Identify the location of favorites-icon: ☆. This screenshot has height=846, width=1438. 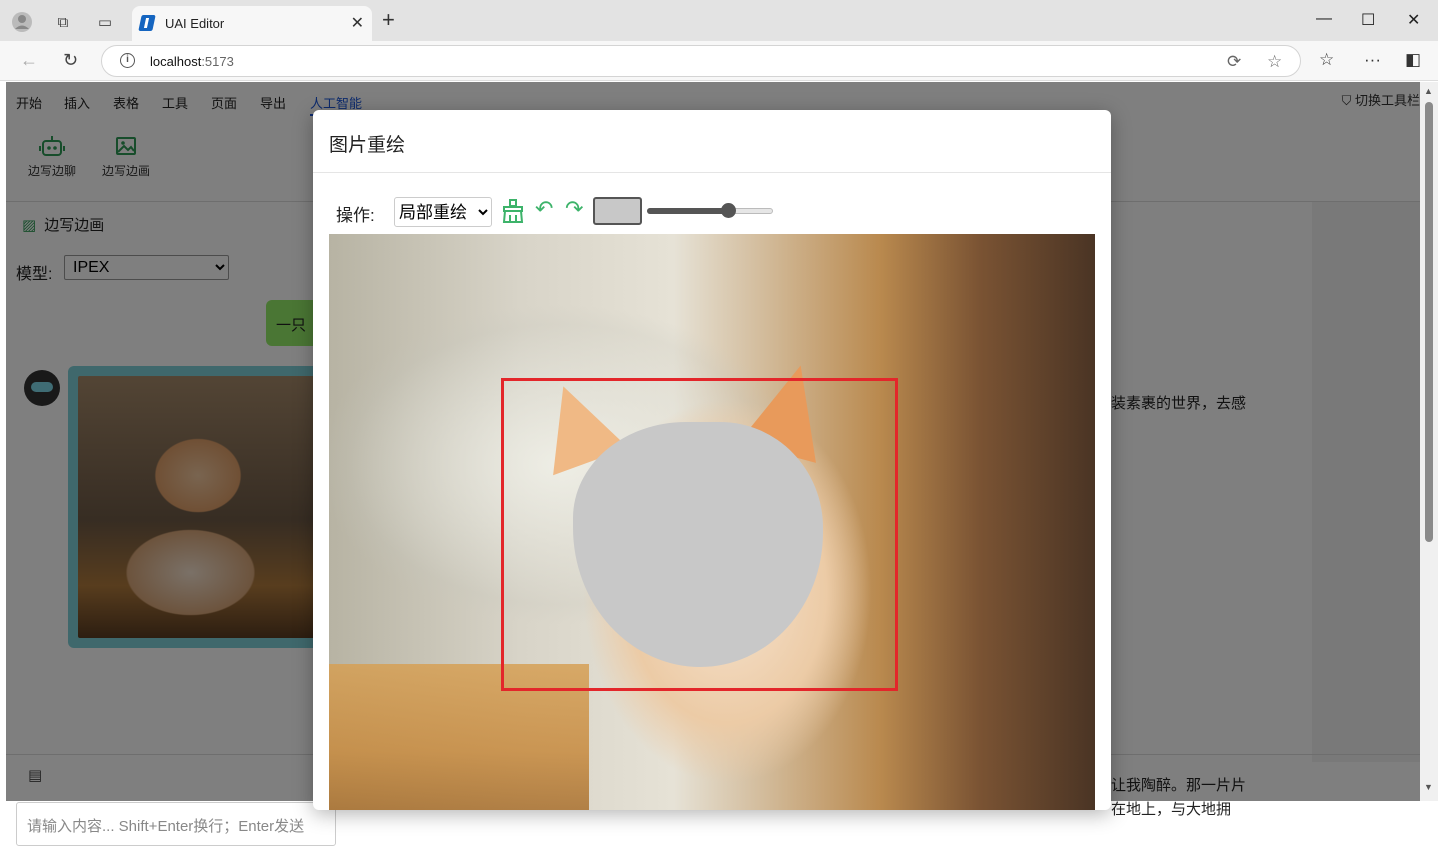
(1326, 60).